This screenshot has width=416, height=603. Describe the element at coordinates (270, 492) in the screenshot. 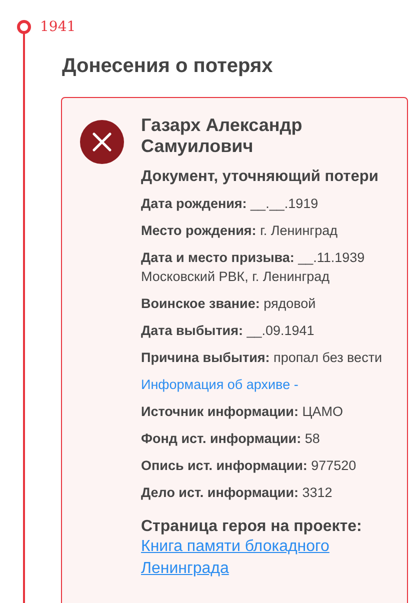

I see `info-field: Дело ист. информации: 3312` at that location.